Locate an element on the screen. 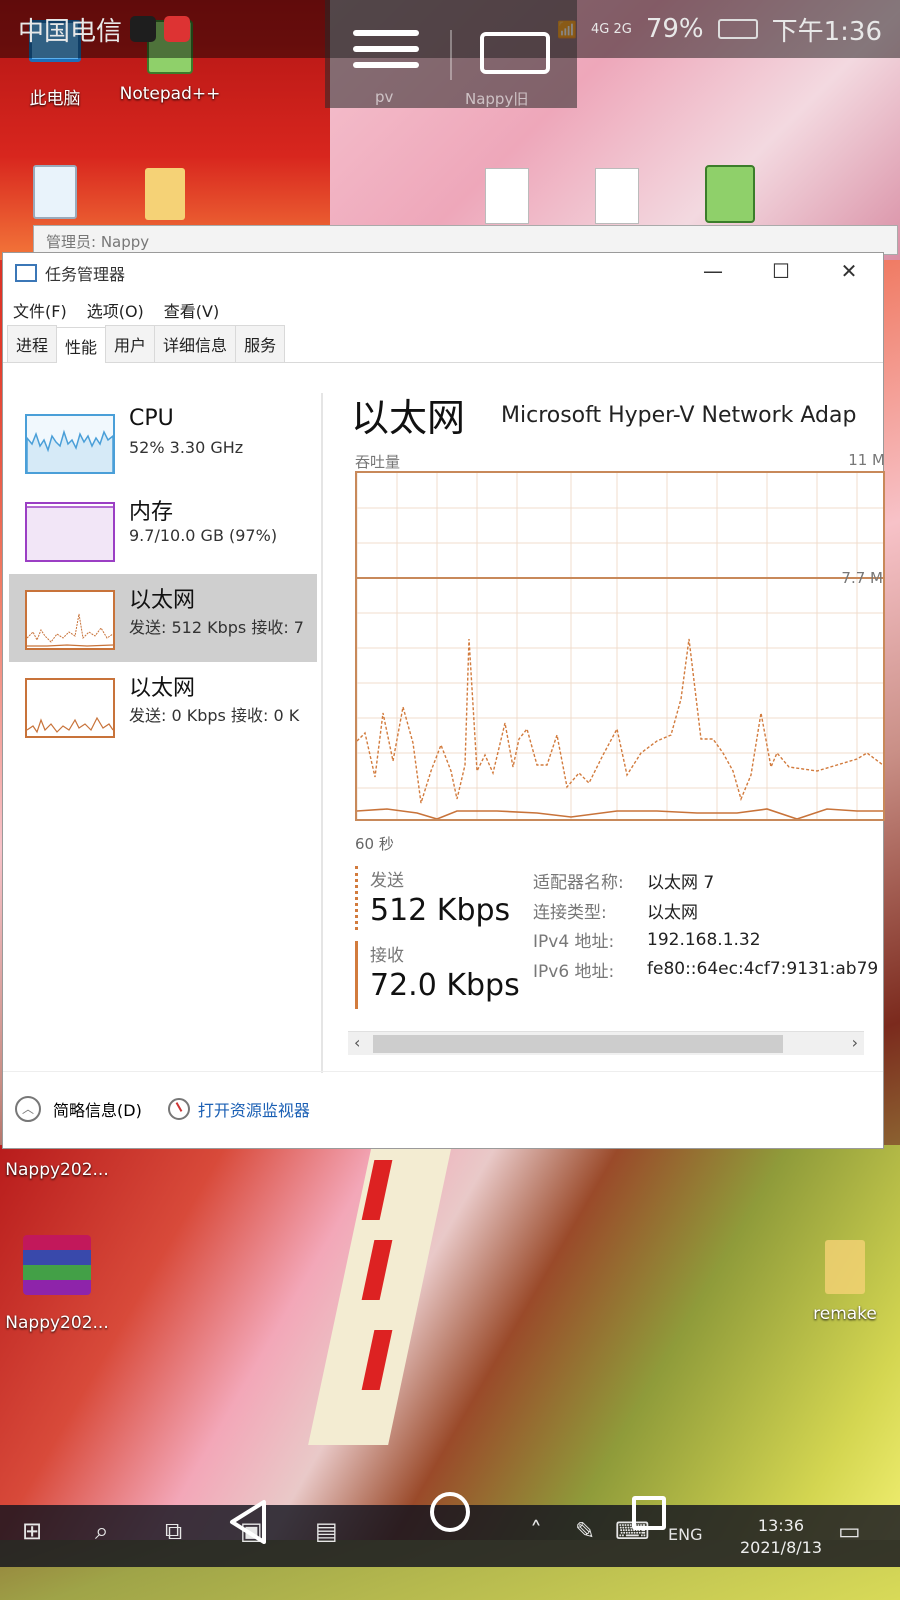 Image resolution: width=900 pixels, height=1600 pixels. open-resource-monitor-link: 打开资源监视器 is located at coordinates (238, 1109).